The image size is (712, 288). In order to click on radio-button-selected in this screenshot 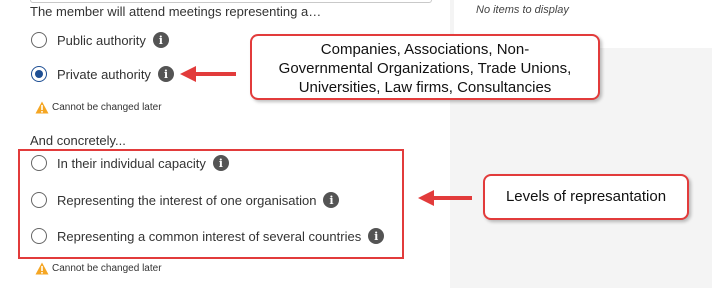, I will do `click(39, 74)`.